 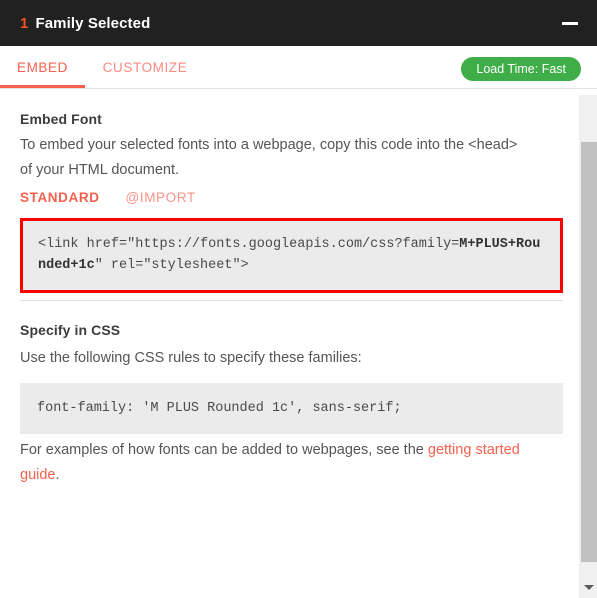 What do you see at coordinates (298, 67) in the screenshot?
I see `dialog-tabbar: EMBED CUSTOMIZE Load Time: Fast` at bounding box center [298, 67].